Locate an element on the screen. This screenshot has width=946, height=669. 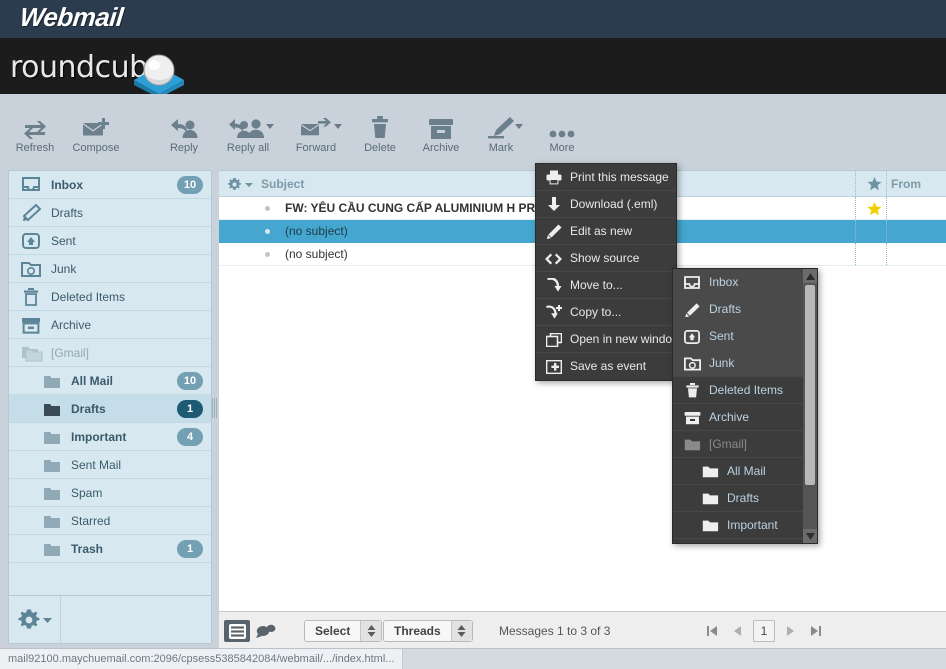
menu-item-show-source: Show source is located at coordinates (606, 258).